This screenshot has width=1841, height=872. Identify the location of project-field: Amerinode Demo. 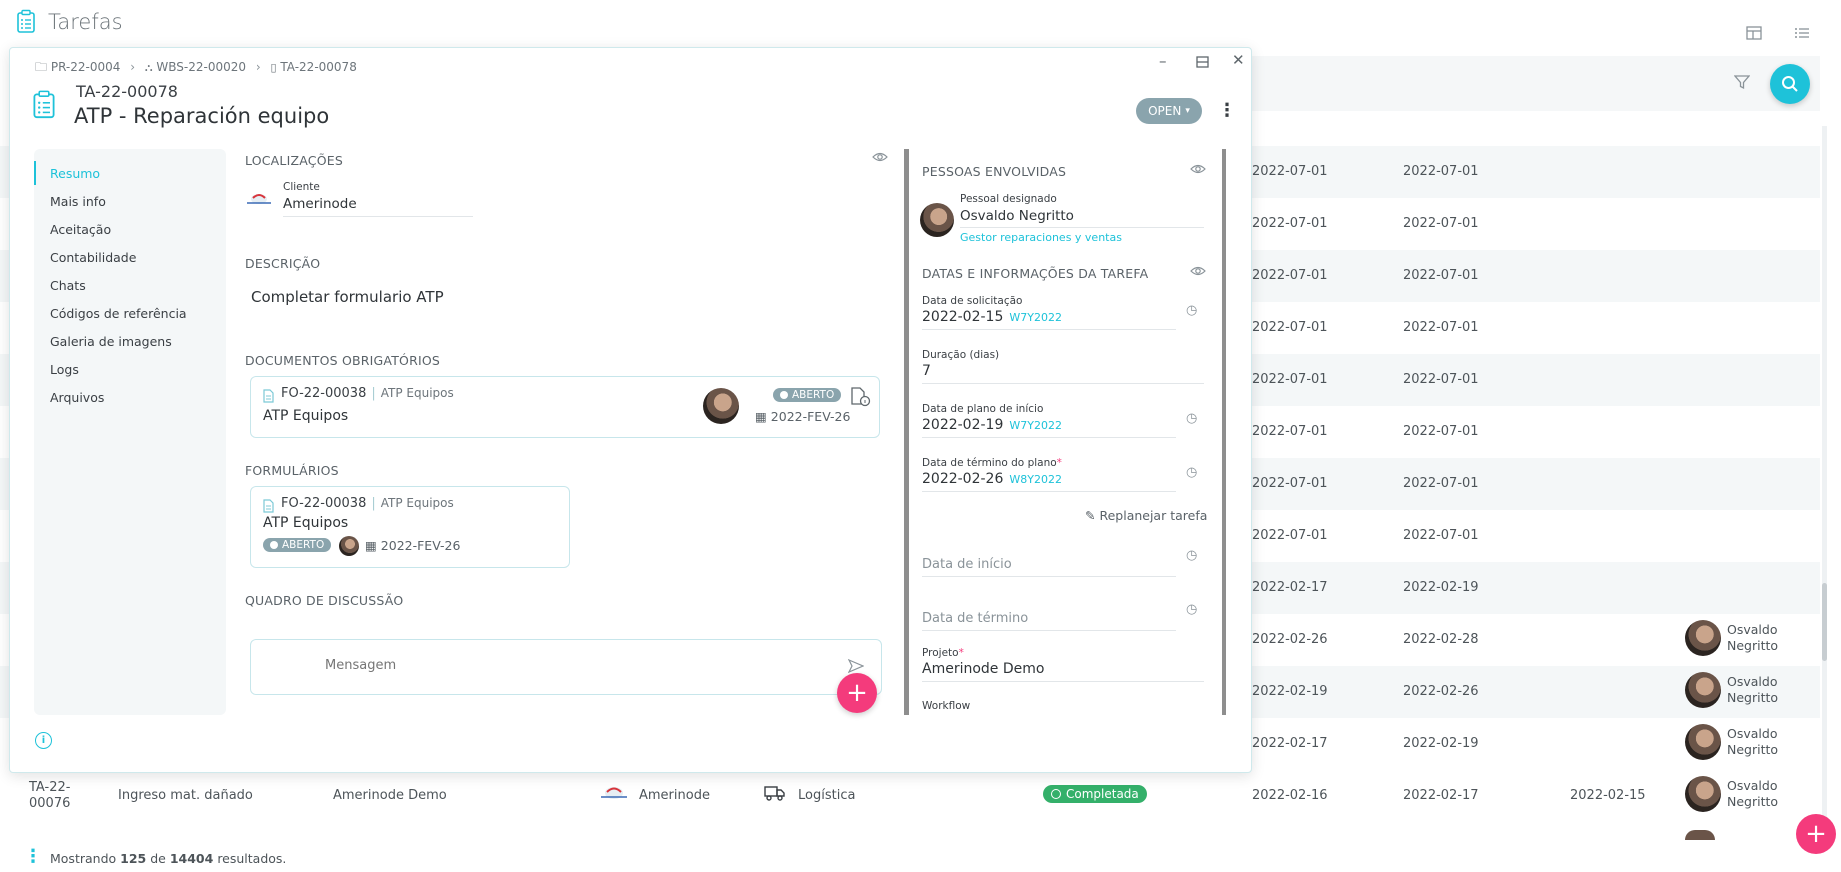
(983, 669).